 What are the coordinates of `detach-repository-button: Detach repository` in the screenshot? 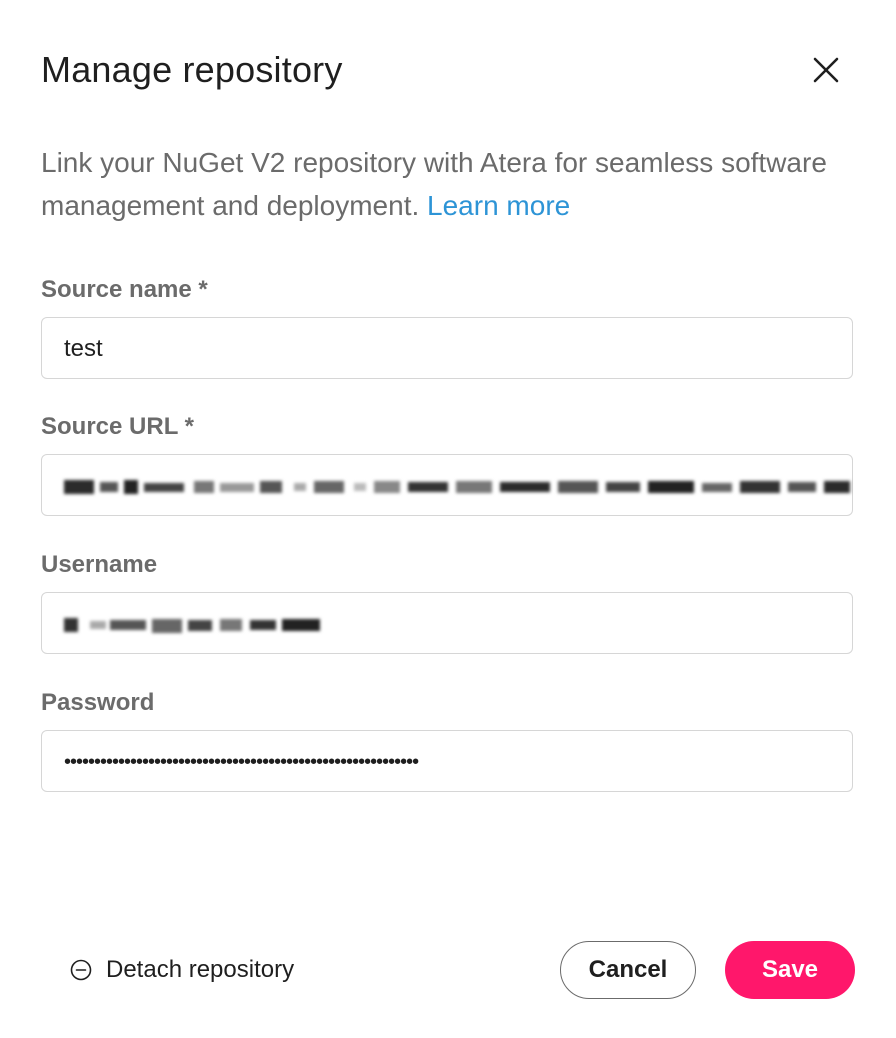 It's located at (182, 970).